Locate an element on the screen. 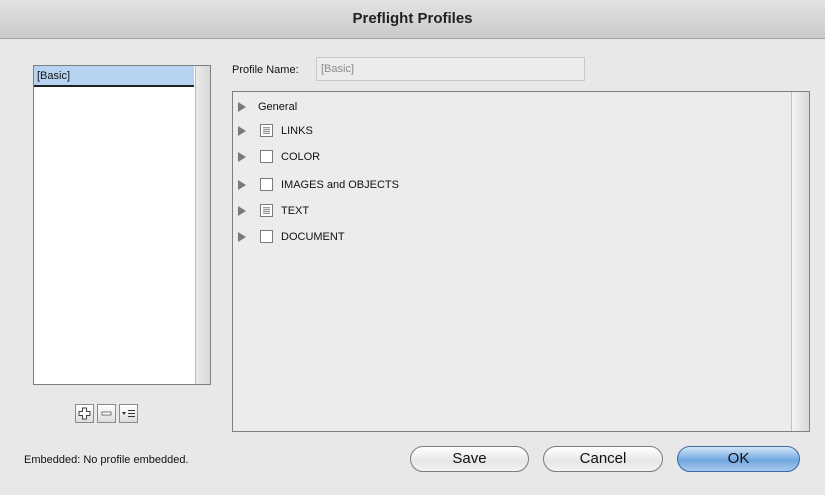 The height and width of the screenshot is (495, 825). tree-row-color: COLOR is located at coordinates (503, 157).